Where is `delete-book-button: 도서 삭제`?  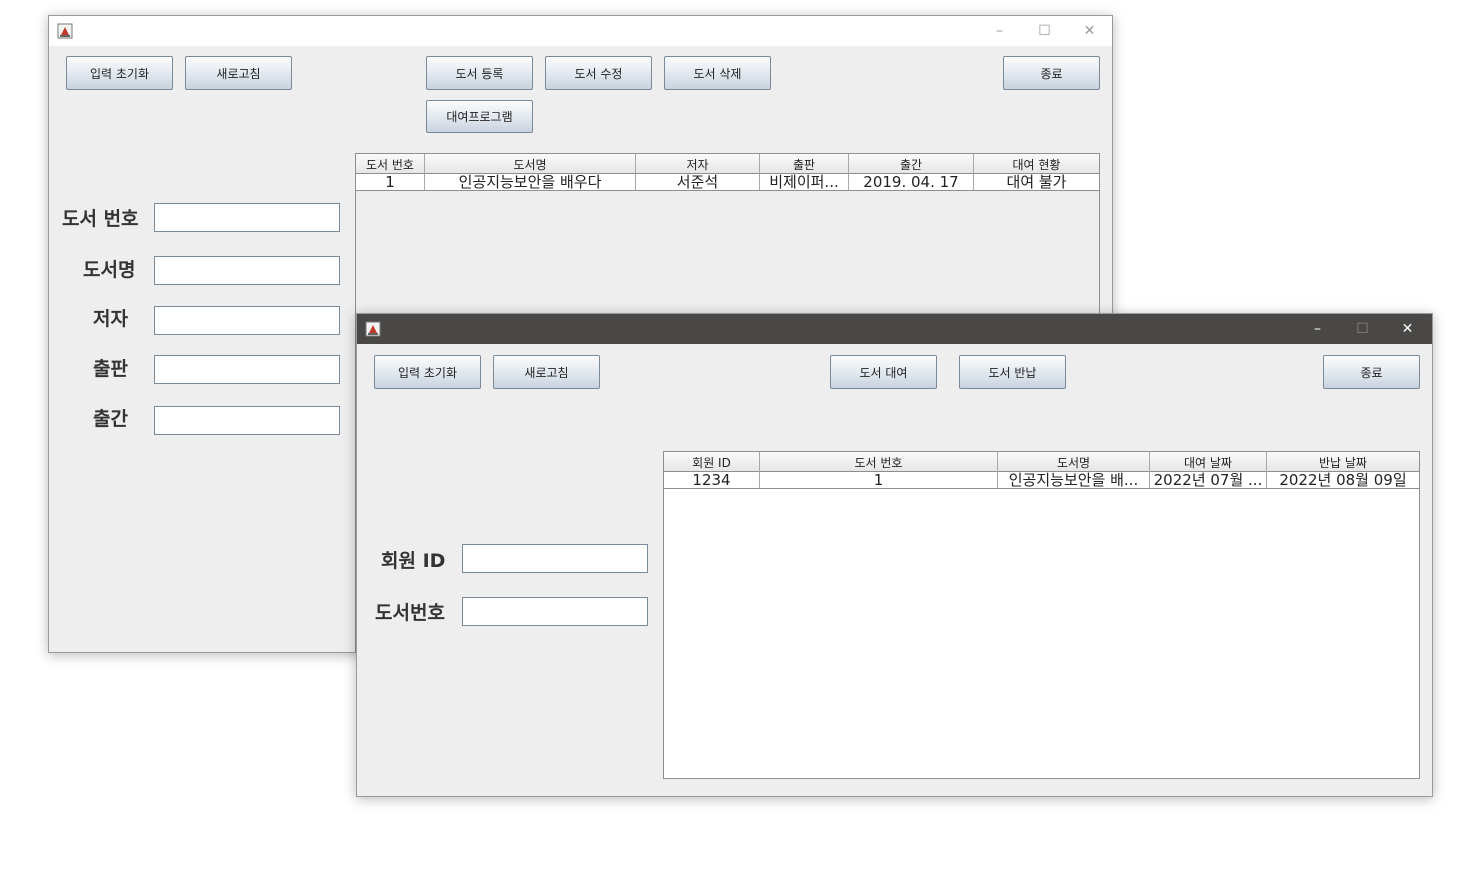 delete-book-button: 도서 삭제 is located at coordinates (717, 73).